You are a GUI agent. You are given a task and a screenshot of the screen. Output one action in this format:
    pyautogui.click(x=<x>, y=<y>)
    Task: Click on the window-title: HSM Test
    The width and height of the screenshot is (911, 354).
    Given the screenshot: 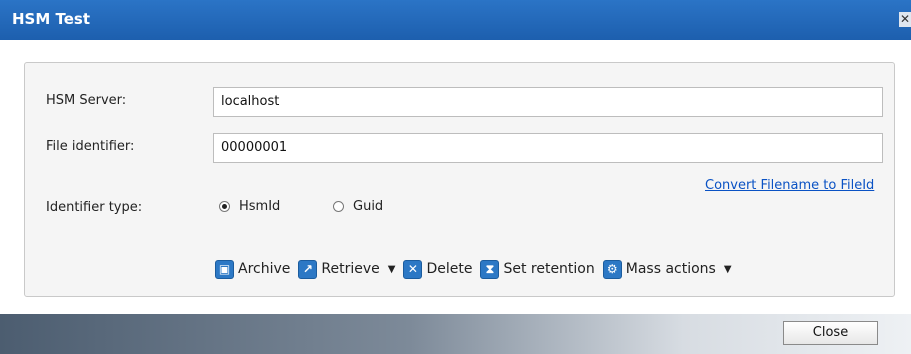 What is the action you would take?
    pyautogui.click(x=51, y=19)
    